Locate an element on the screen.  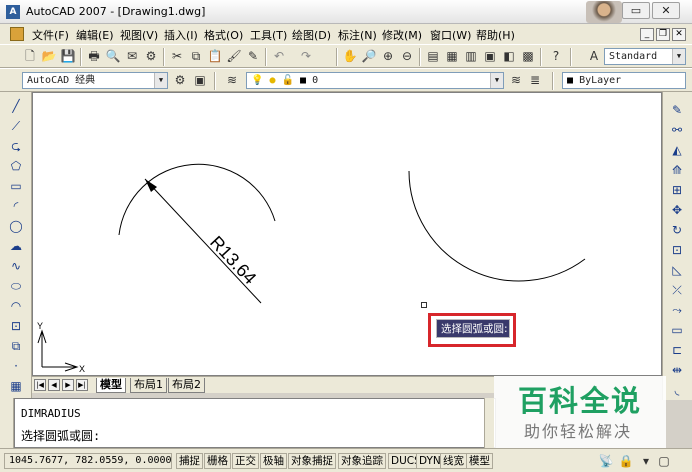
zoom-realtime-icon: 🔎 is located at coordinates (369, 56).